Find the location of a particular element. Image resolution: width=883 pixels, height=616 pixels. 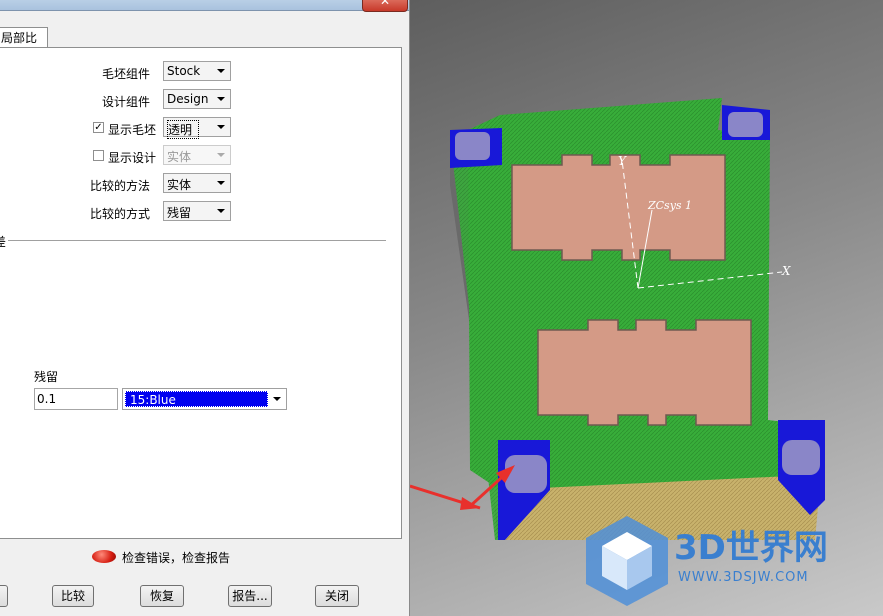

stock-component-select: Stock is located at coordinates (197, 71).